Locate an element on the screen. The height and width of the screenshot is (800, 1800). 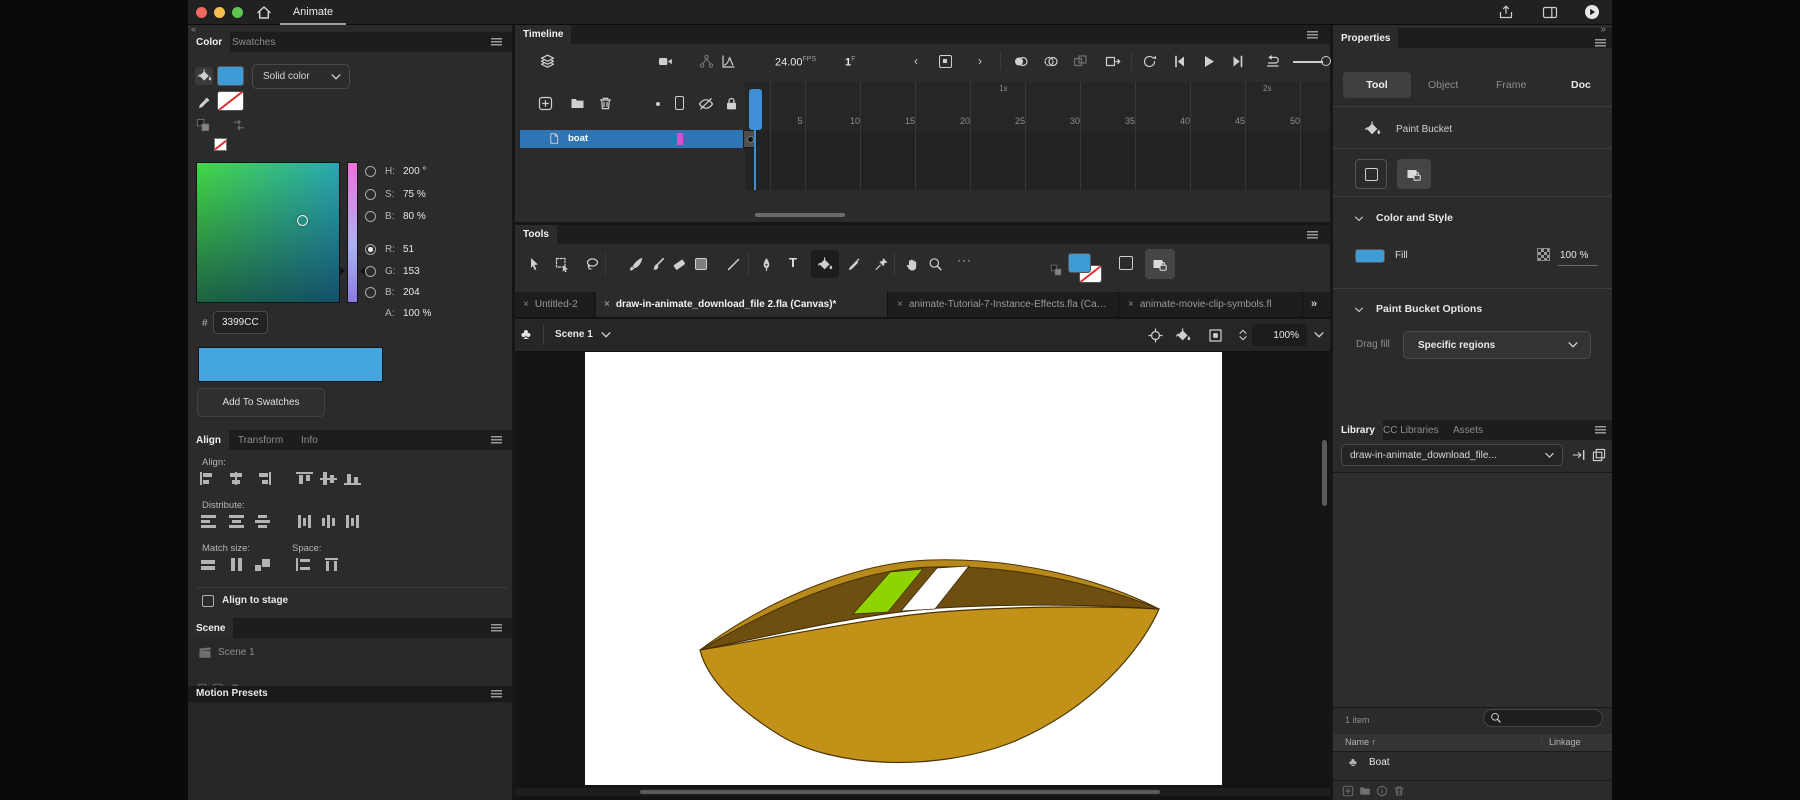
zoom-stepper-icon is located at coordinates (1243, 335).